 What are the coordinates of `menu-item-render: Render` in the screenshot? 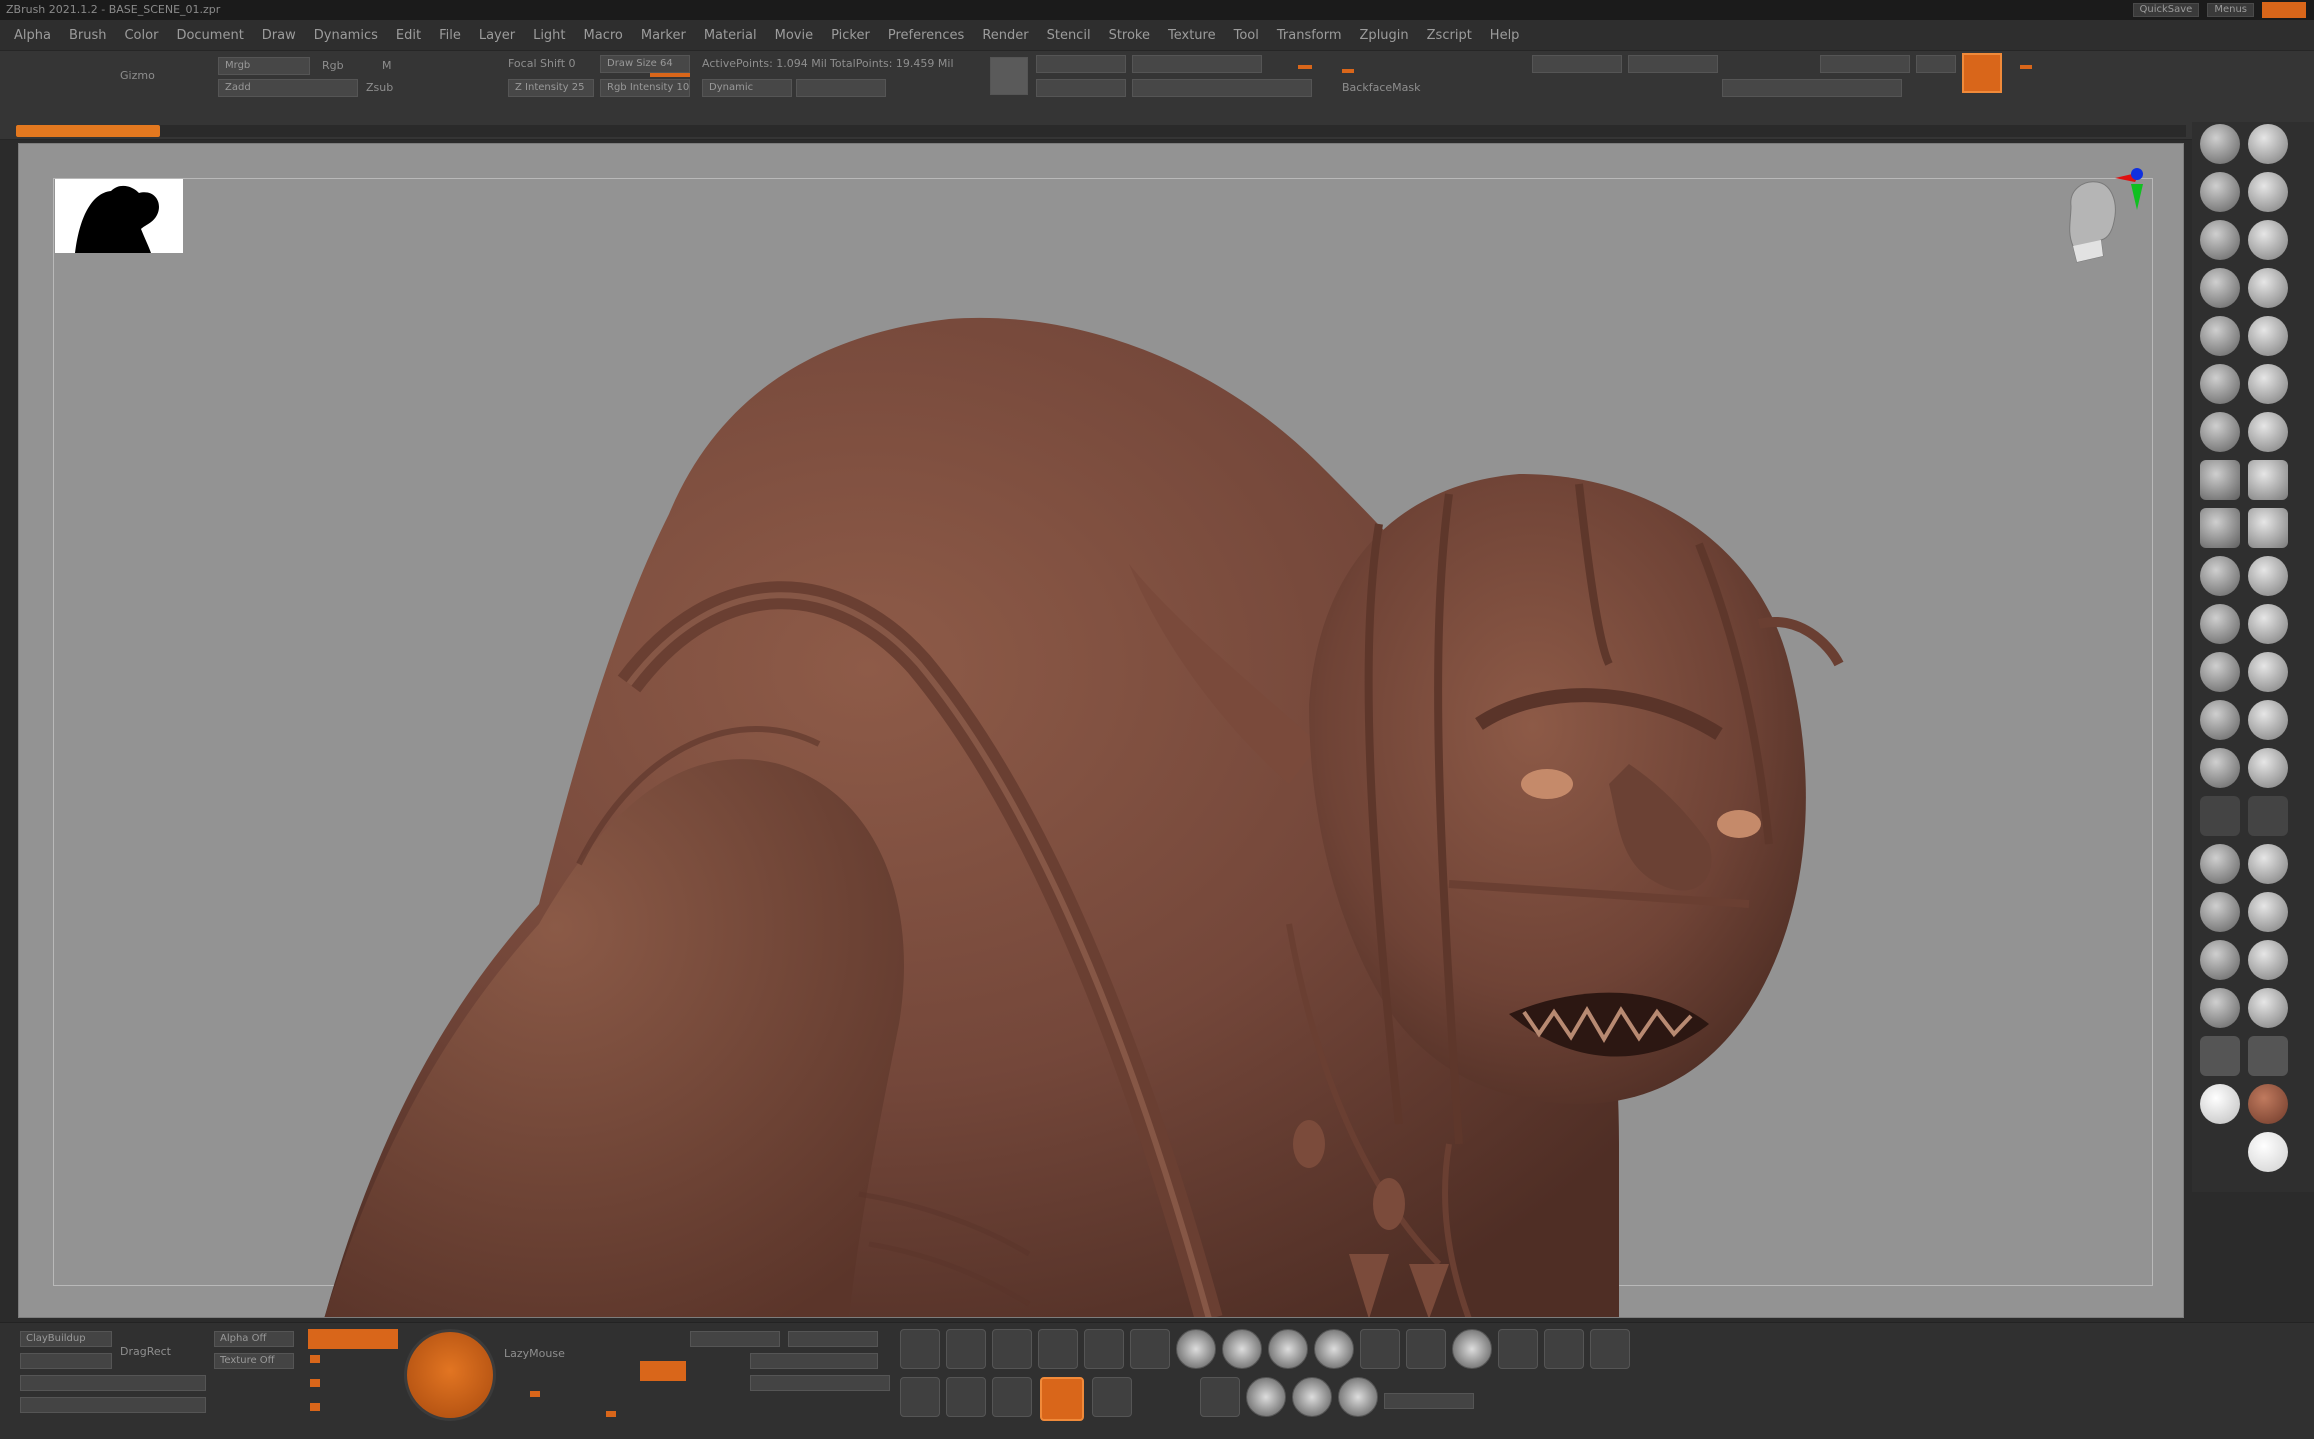 It's located at (1005, 35).